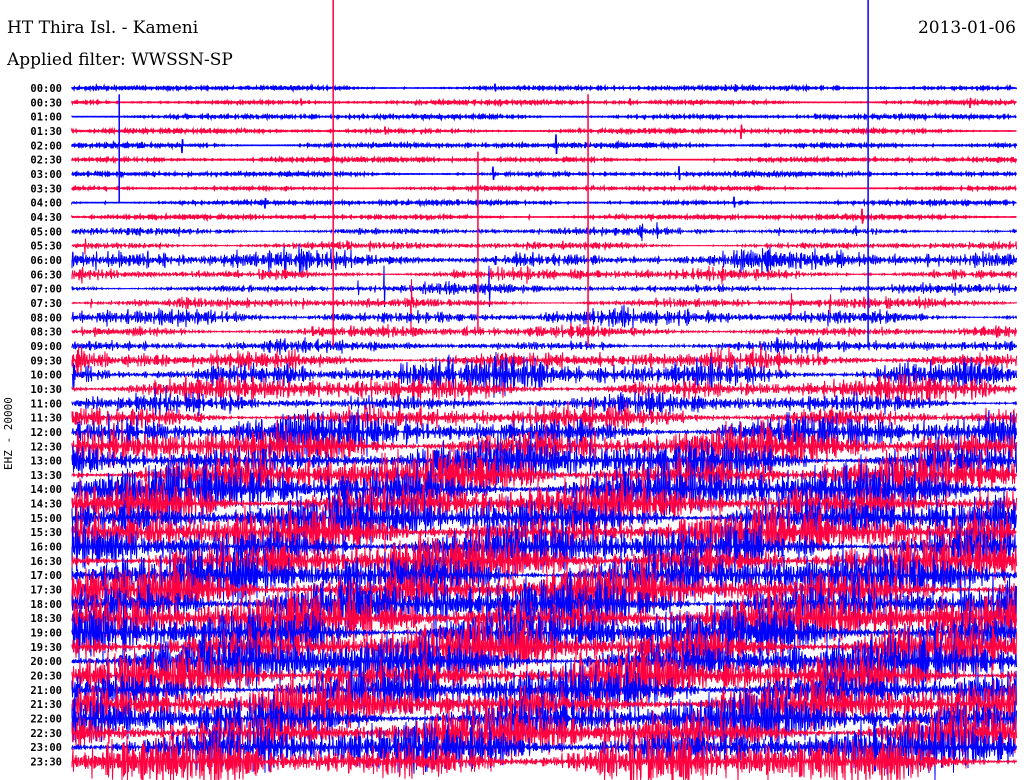 Image resolution: width=1024 pixels, height=780 pixels. What do you see at coordinates (46, 548) in the screenshot?
I see `row-time-label: 16:00` at bounding box center [46, 548].